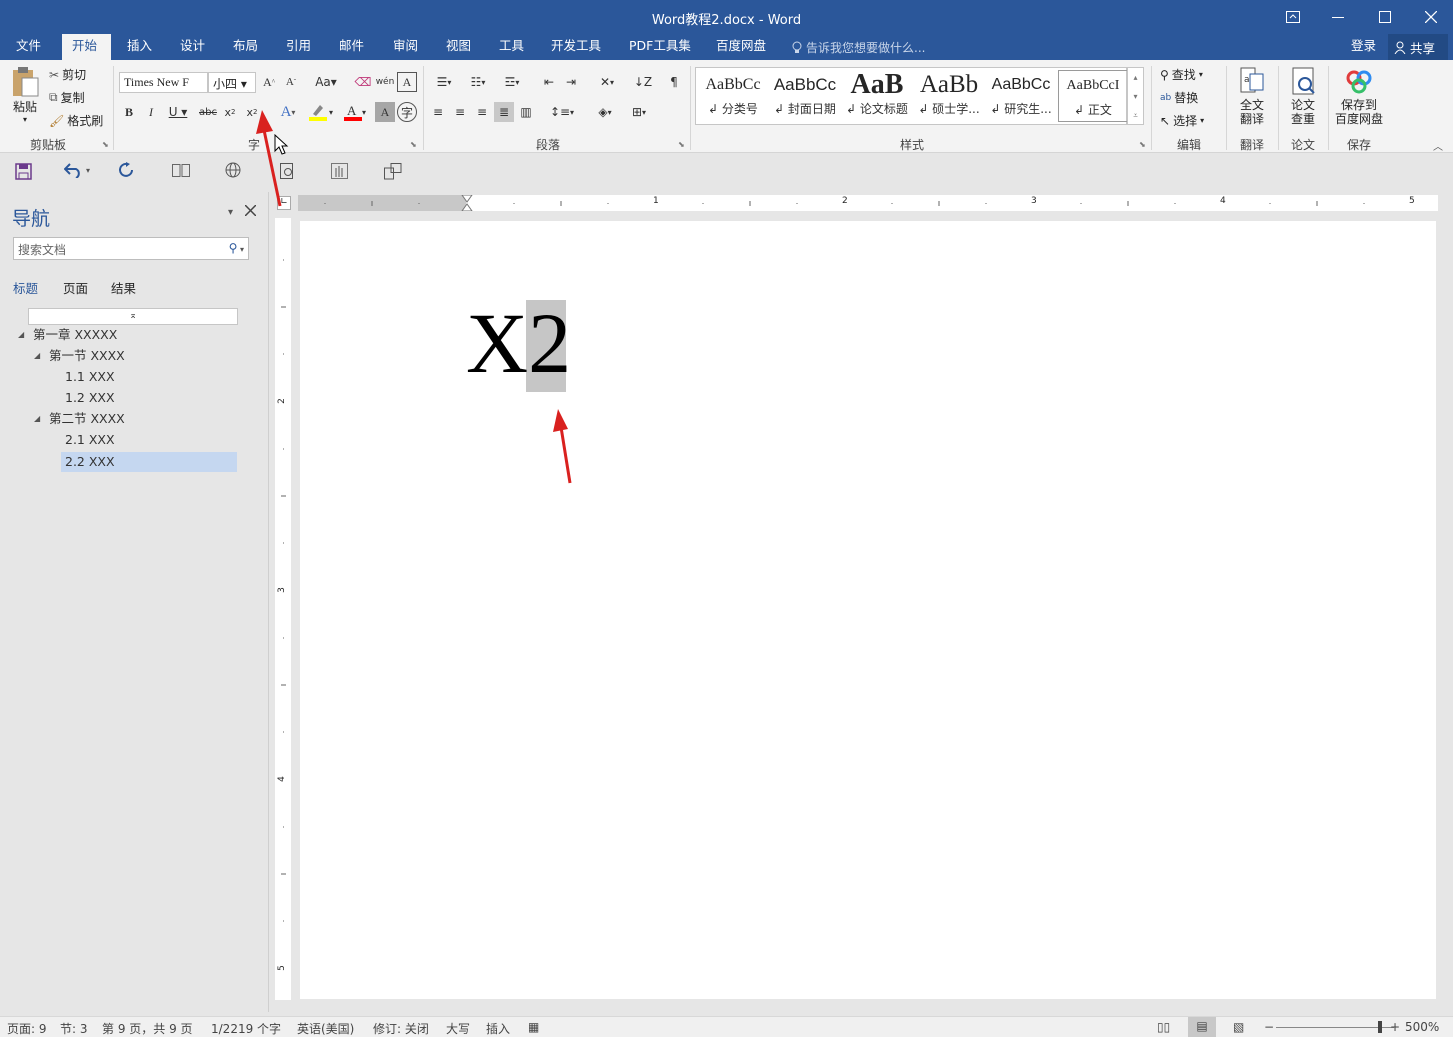 The image size is (1453, 1037). I want to click on show-marks-icon: ¶, so click(674, 82).